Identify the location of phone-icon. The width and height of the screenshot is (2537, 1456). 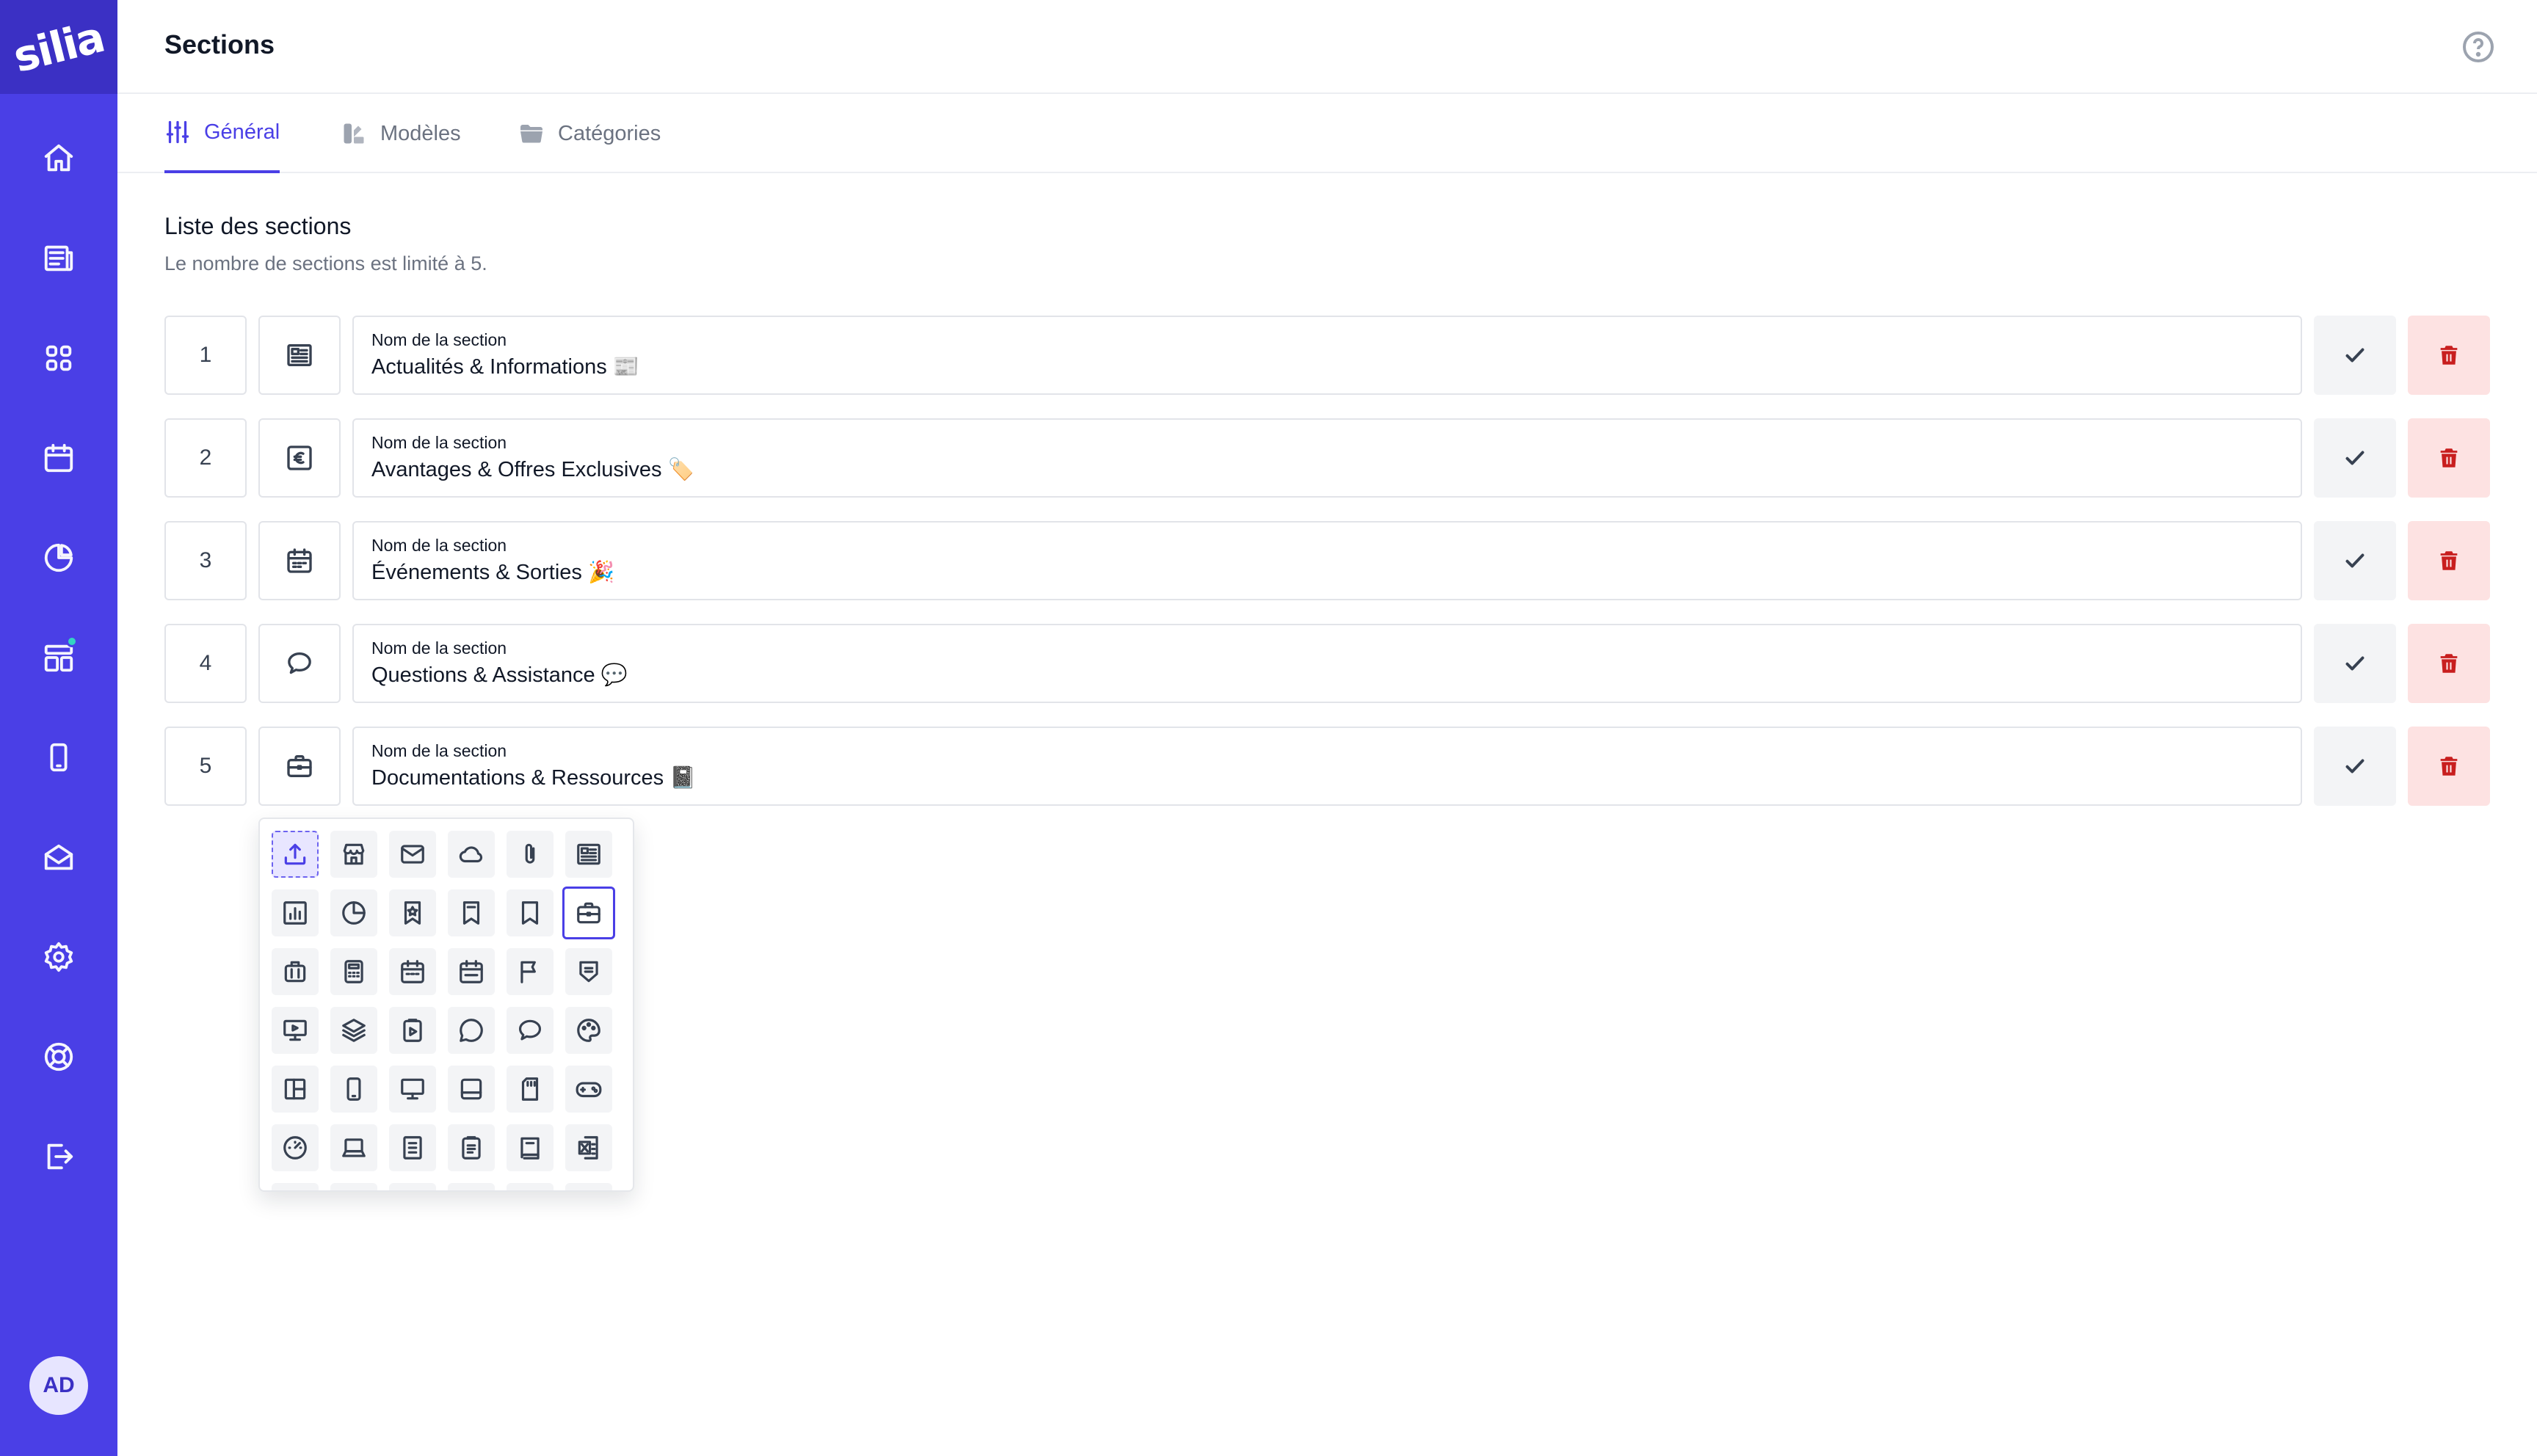
(58, 758).